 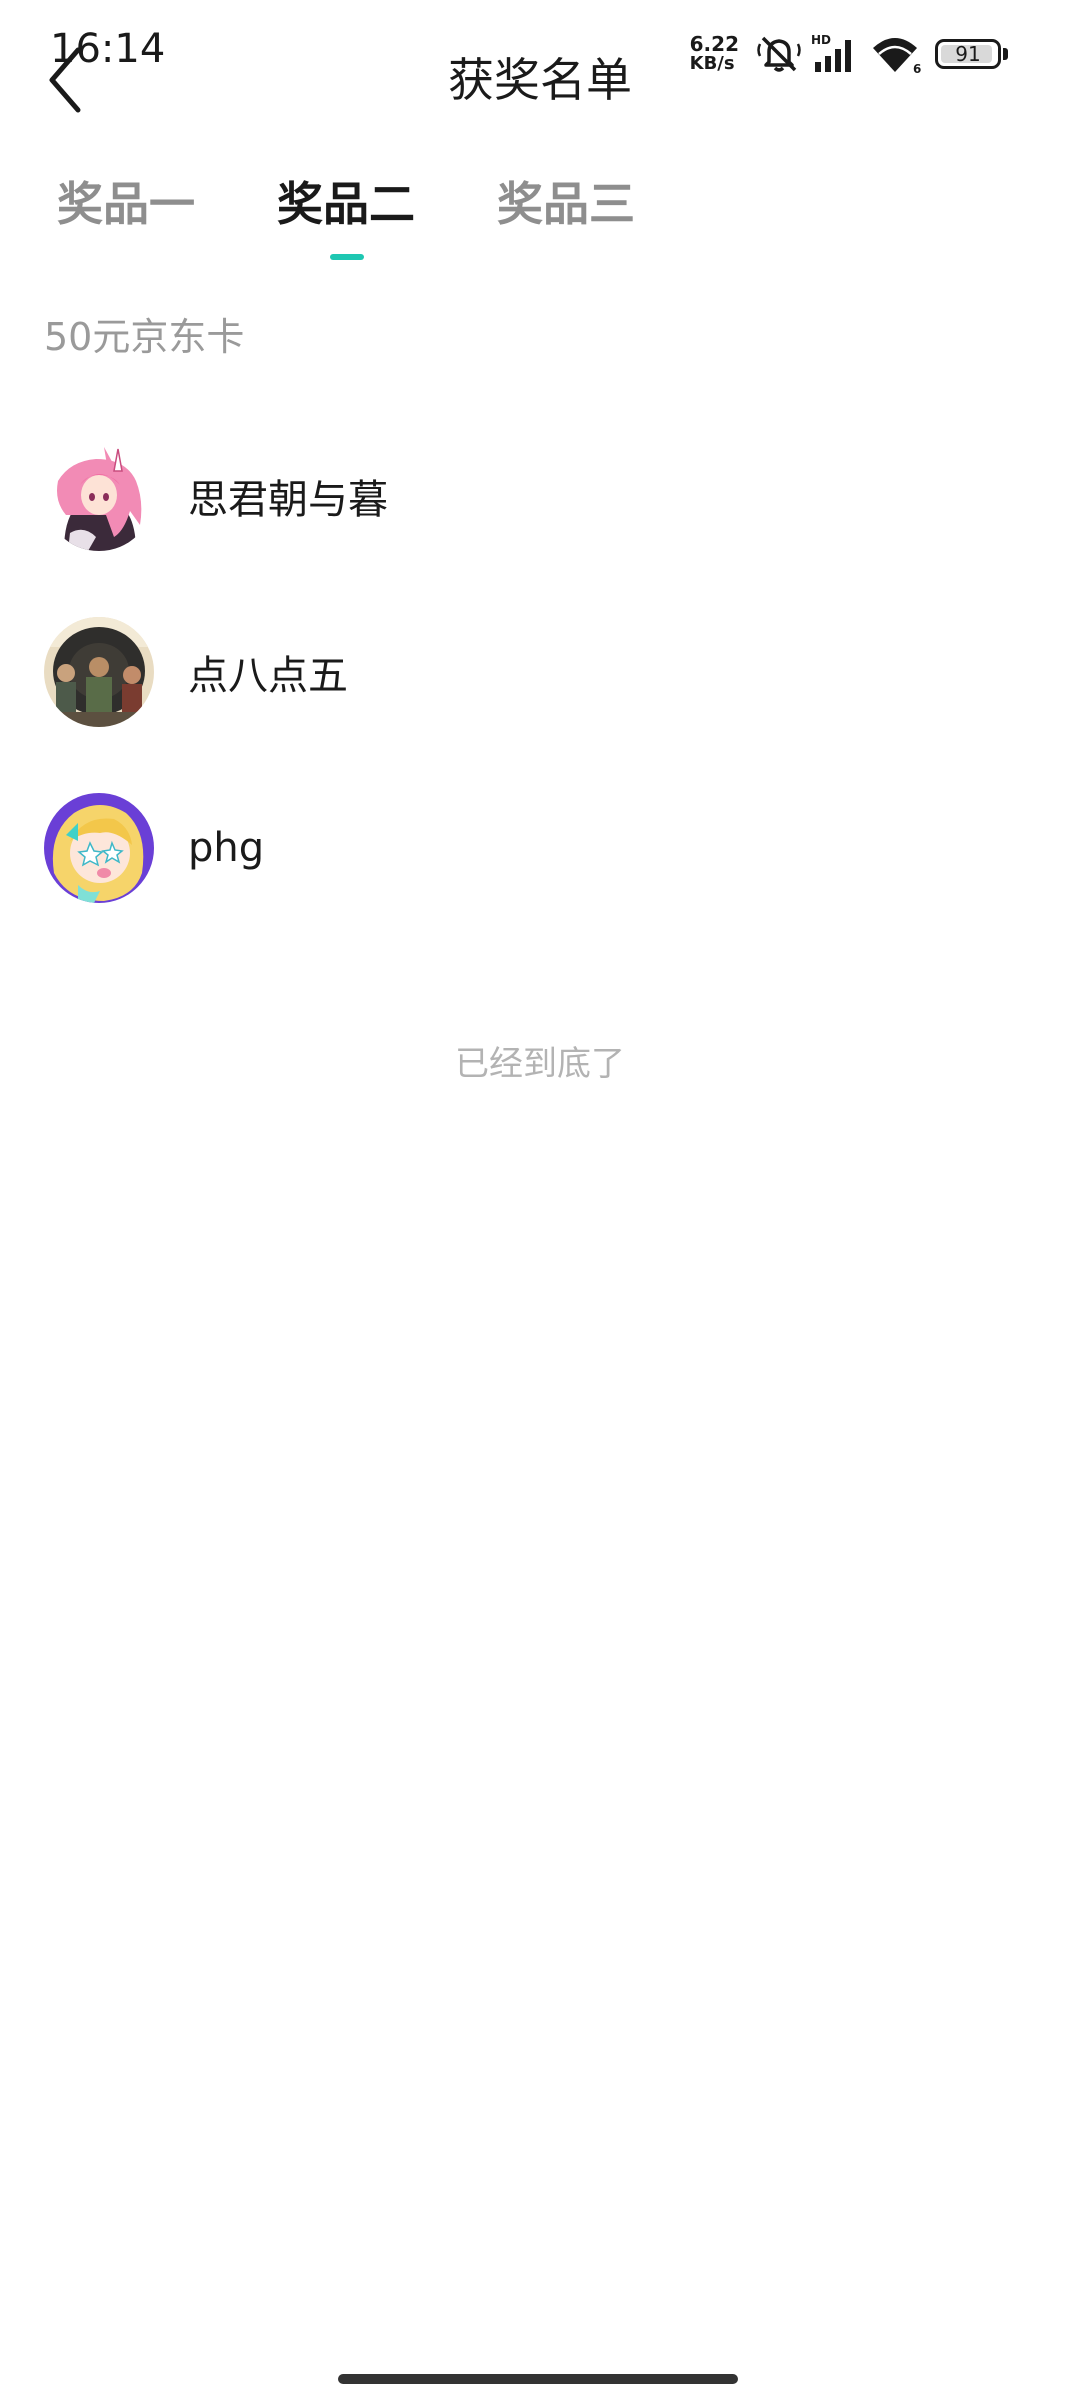 I want to click on tab-prize-1: 奖品一, so click(x=126, y=201).